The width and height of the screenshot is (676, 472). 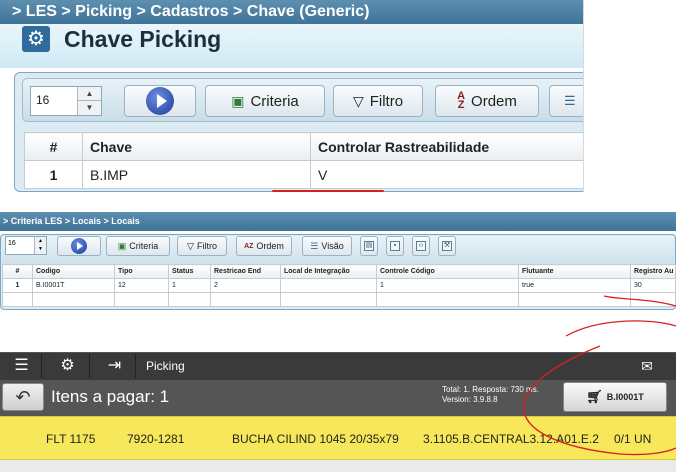 What do you see at coordinates (447, 271) in the screenshot?
I see `col-header-controle-codigo: Controle Código` at bounding box center [447, 271].